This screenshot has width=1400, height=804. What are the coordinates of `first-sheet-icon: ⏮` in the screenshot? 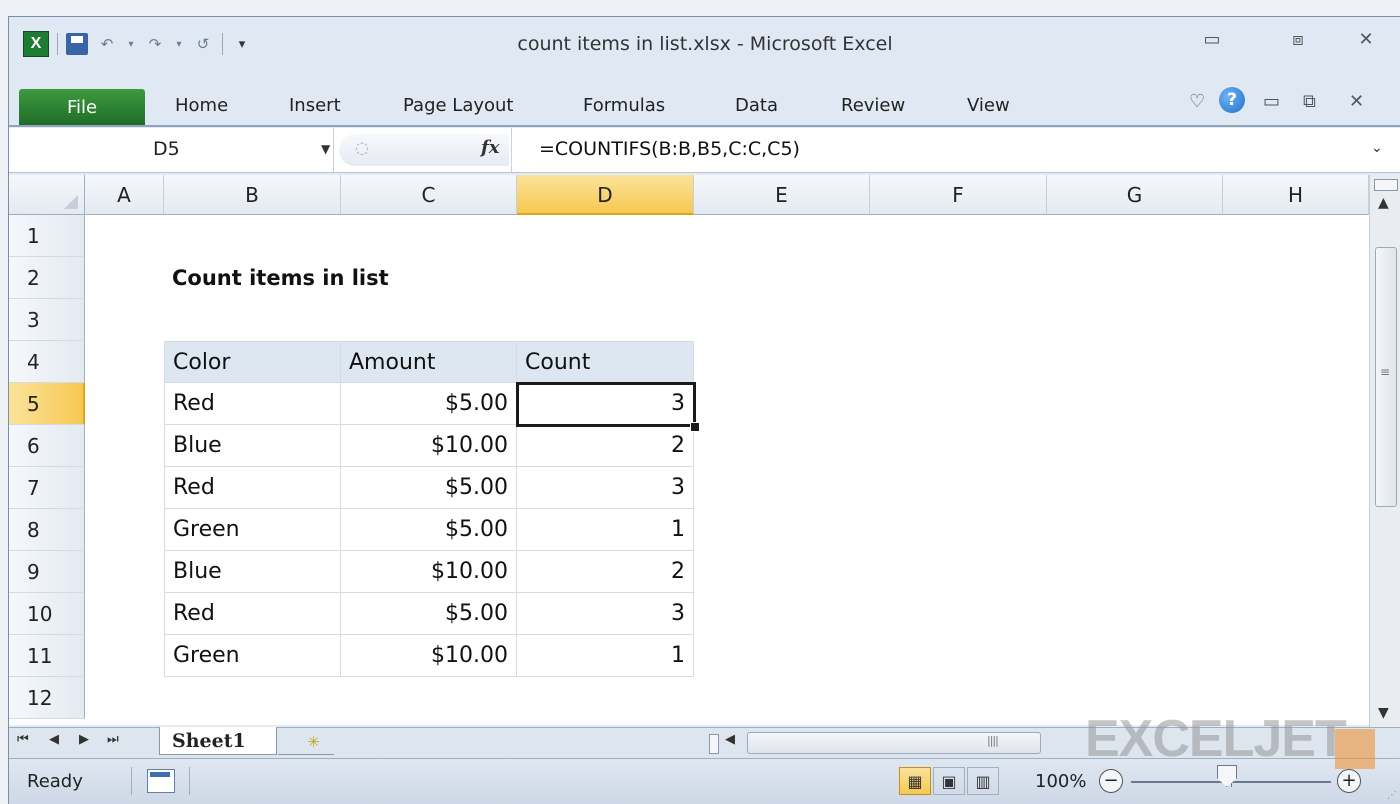 It's located at (23, 739).